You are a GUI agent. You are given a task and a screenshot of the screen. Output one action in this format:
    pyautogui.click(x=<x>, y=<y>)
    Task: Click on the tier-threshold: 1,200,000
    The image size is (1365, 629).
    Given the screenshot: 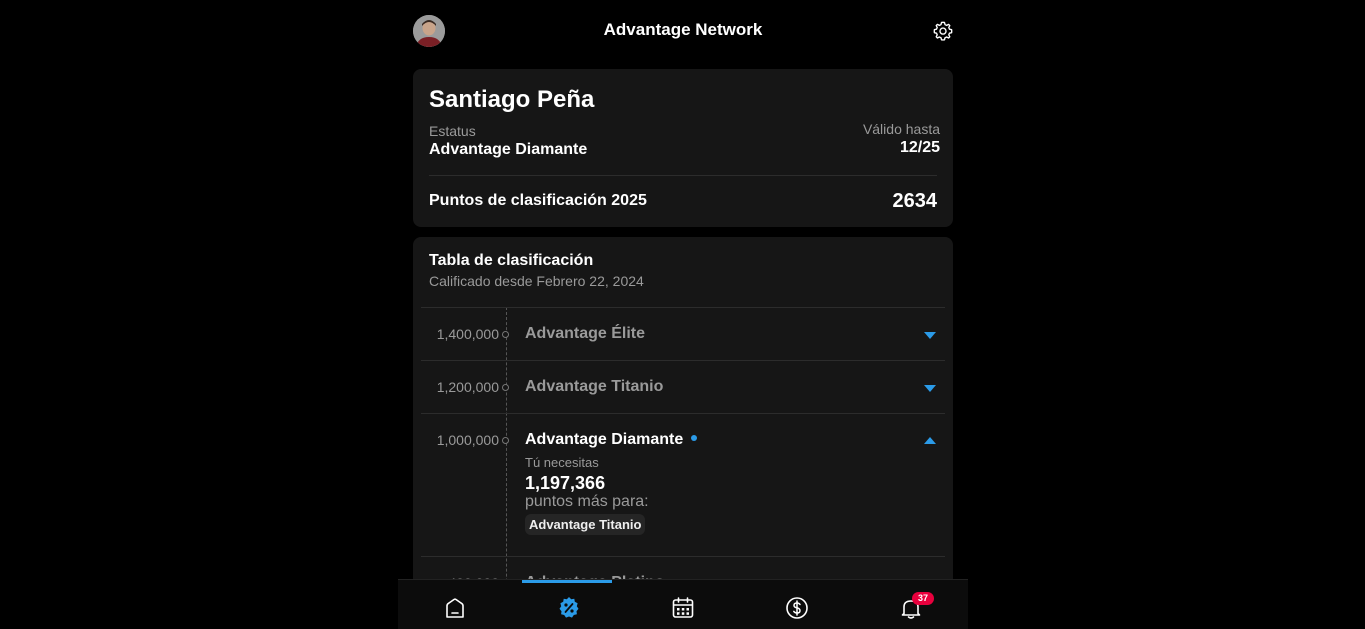 What is the action you would take?
    pyautogui.click(x=467, y=387)
    